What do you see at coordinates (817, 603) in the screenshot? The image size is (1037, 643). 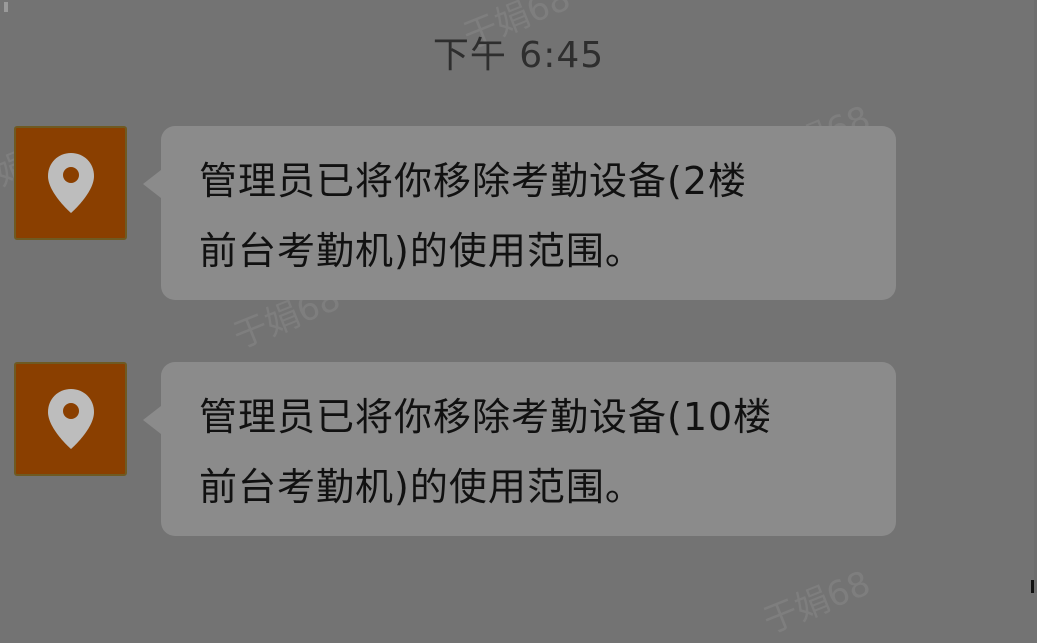 I see `watermark: 于娟68` at bounding box center [817, 603].